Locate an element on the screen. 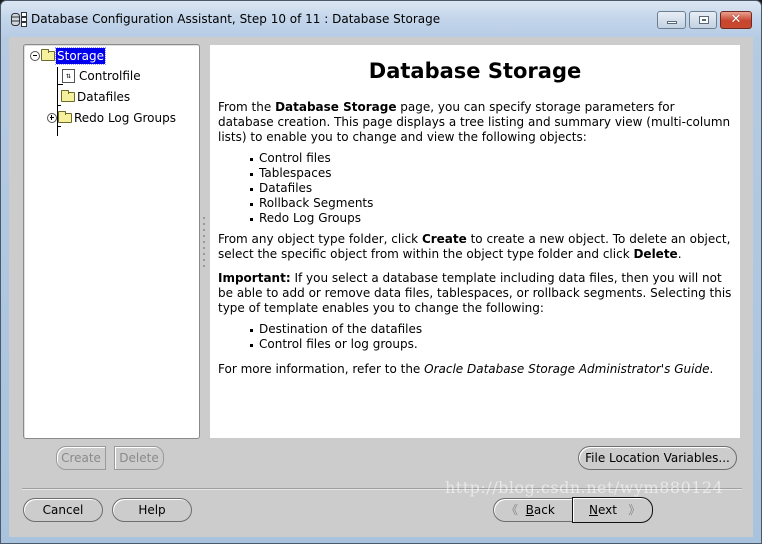 The height and width of the screenshot is (544, 762). page-title: Database Storage is located at coordinates (475, 71).